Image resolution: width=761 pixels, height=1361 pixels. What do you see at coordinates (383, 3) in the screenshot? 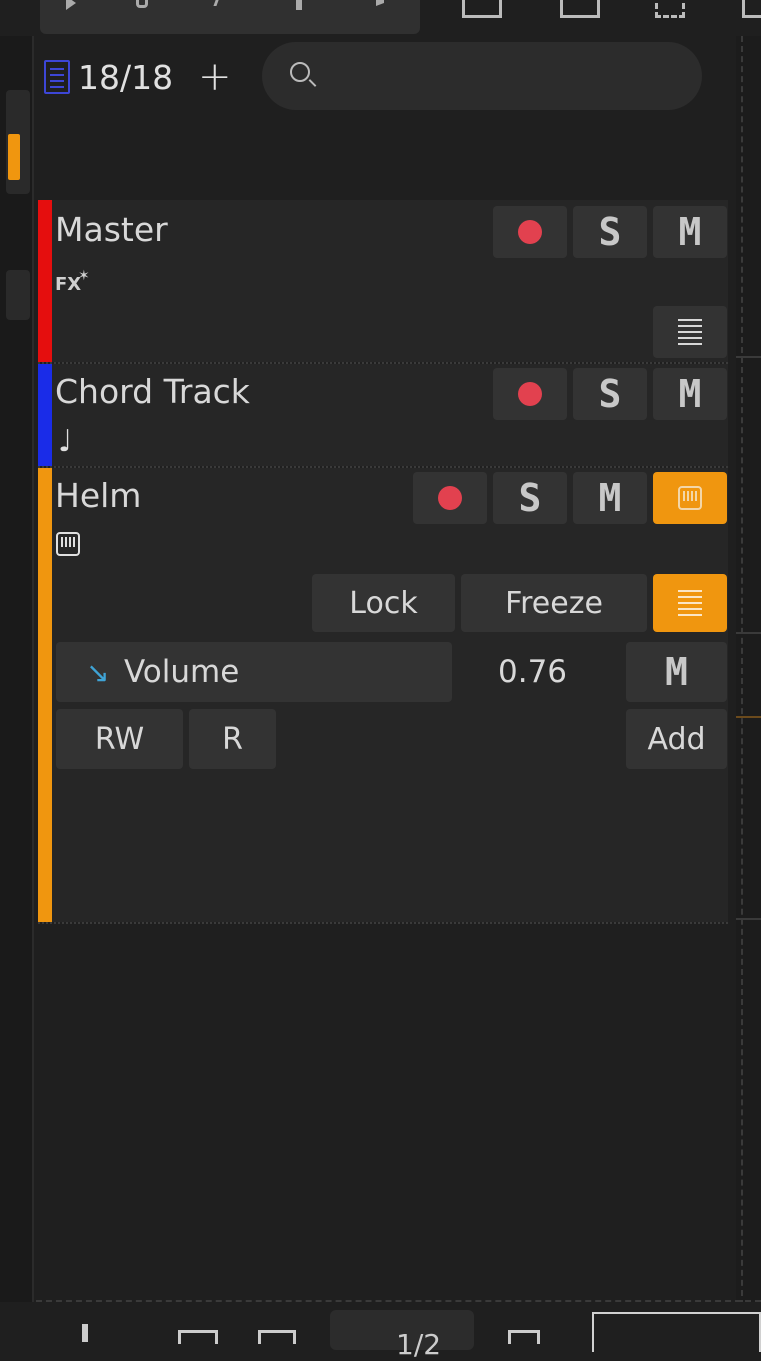
I see `speaker-icon` at bounding box center [383, 3].